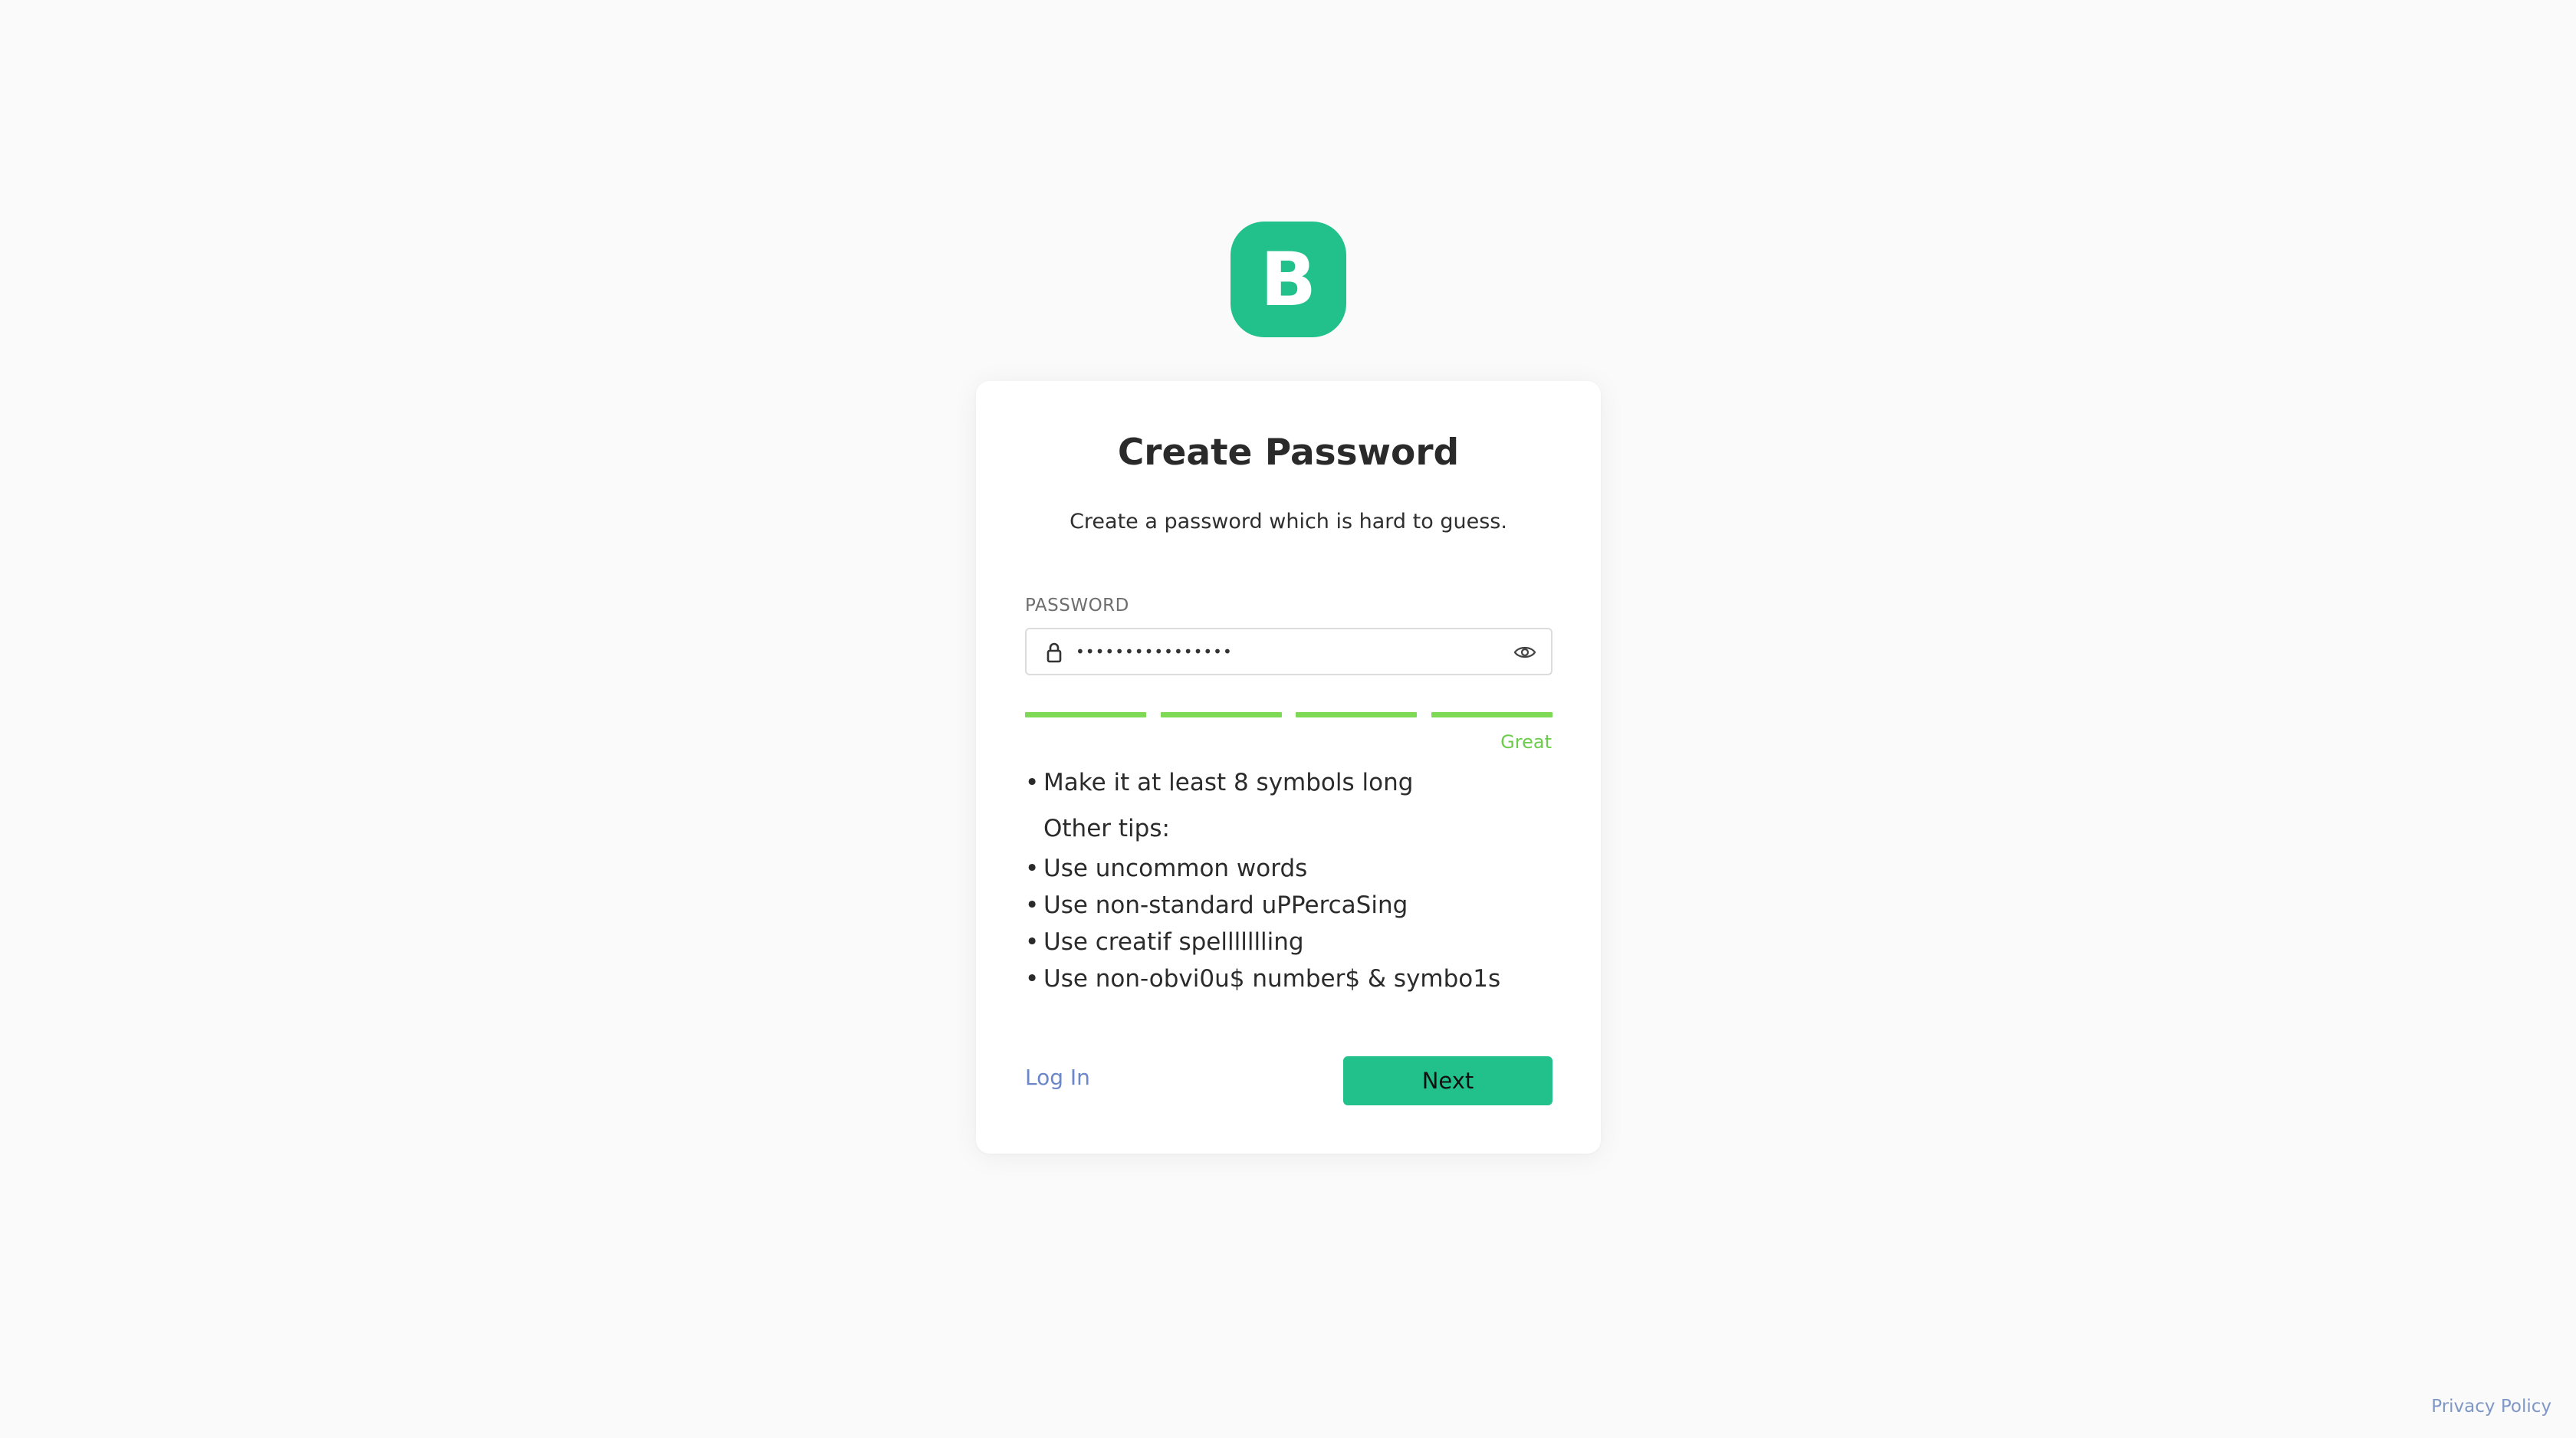 The width and height of the screenshot is (2576, 1438). What do you see at coordinates (1288, 714) in the screenshot?
I see `password-strength-meter` at bounding box center [1288, 714].